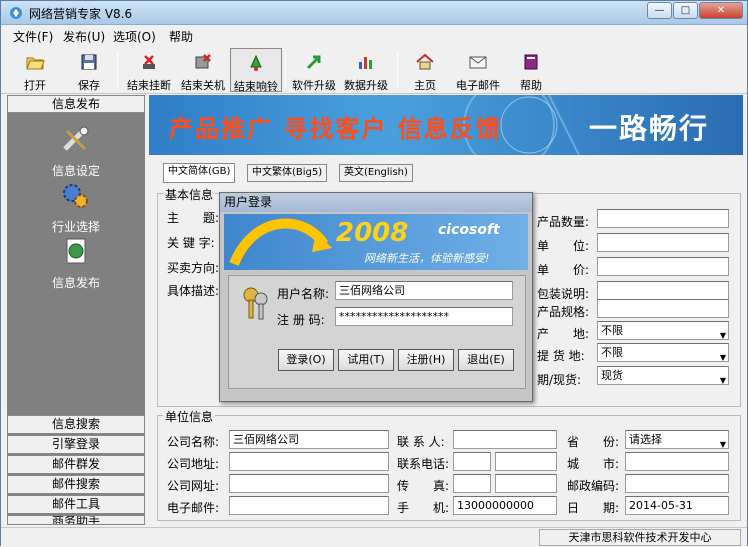 This screenshot has height=547, width=748. Describe the element at coordinates (76, 152) in the screenshot. I see `nav-item-info-settings: 信息设定` at that location.